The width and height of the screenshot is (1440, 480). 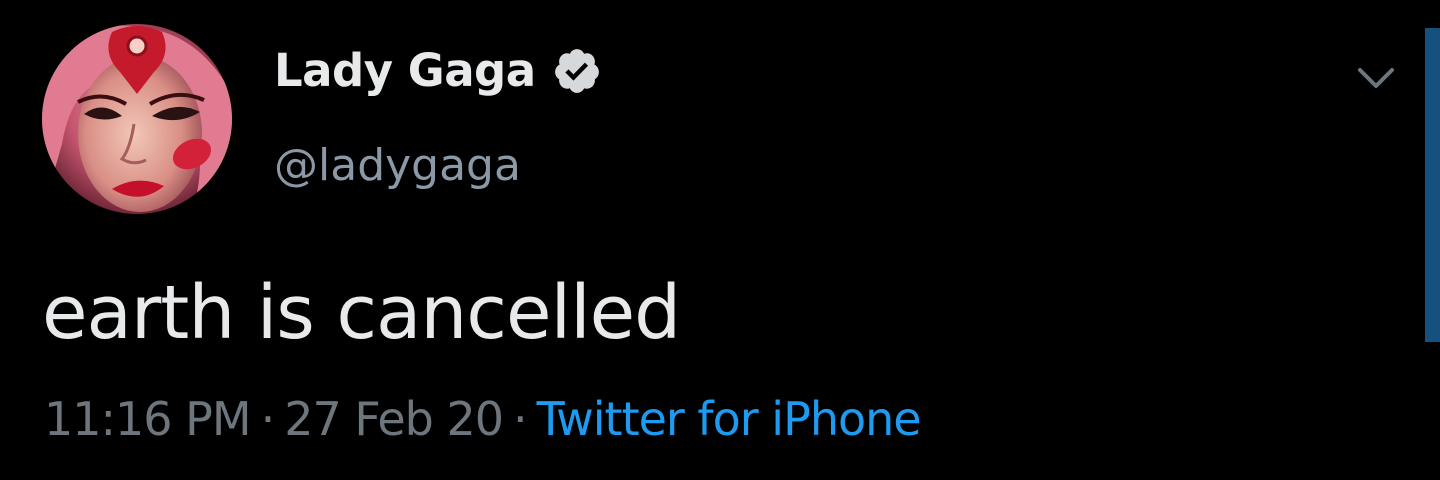 I want to click on tweet-date: 27 Feb 20, so click(x=394, y=419).